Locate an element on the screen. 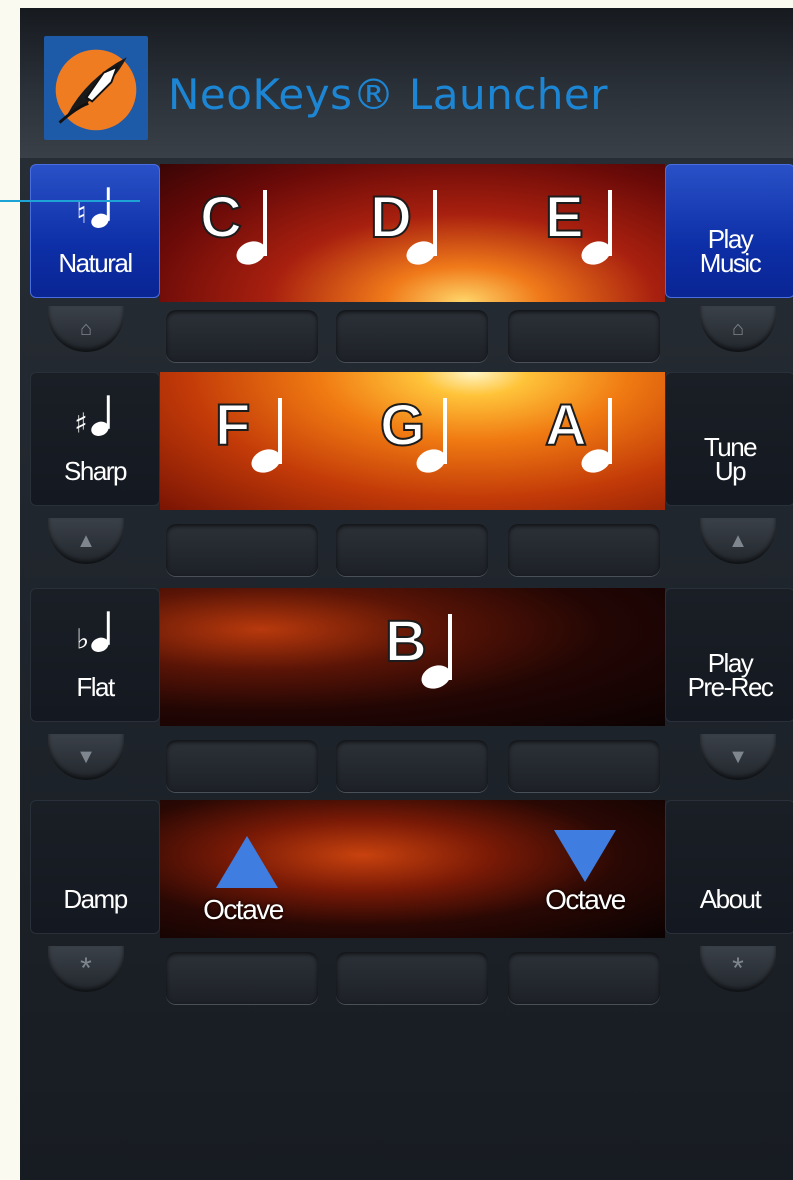 The image size is (793, 1180). natural-note-icon: ♮ is located at coordinates (93, 208).